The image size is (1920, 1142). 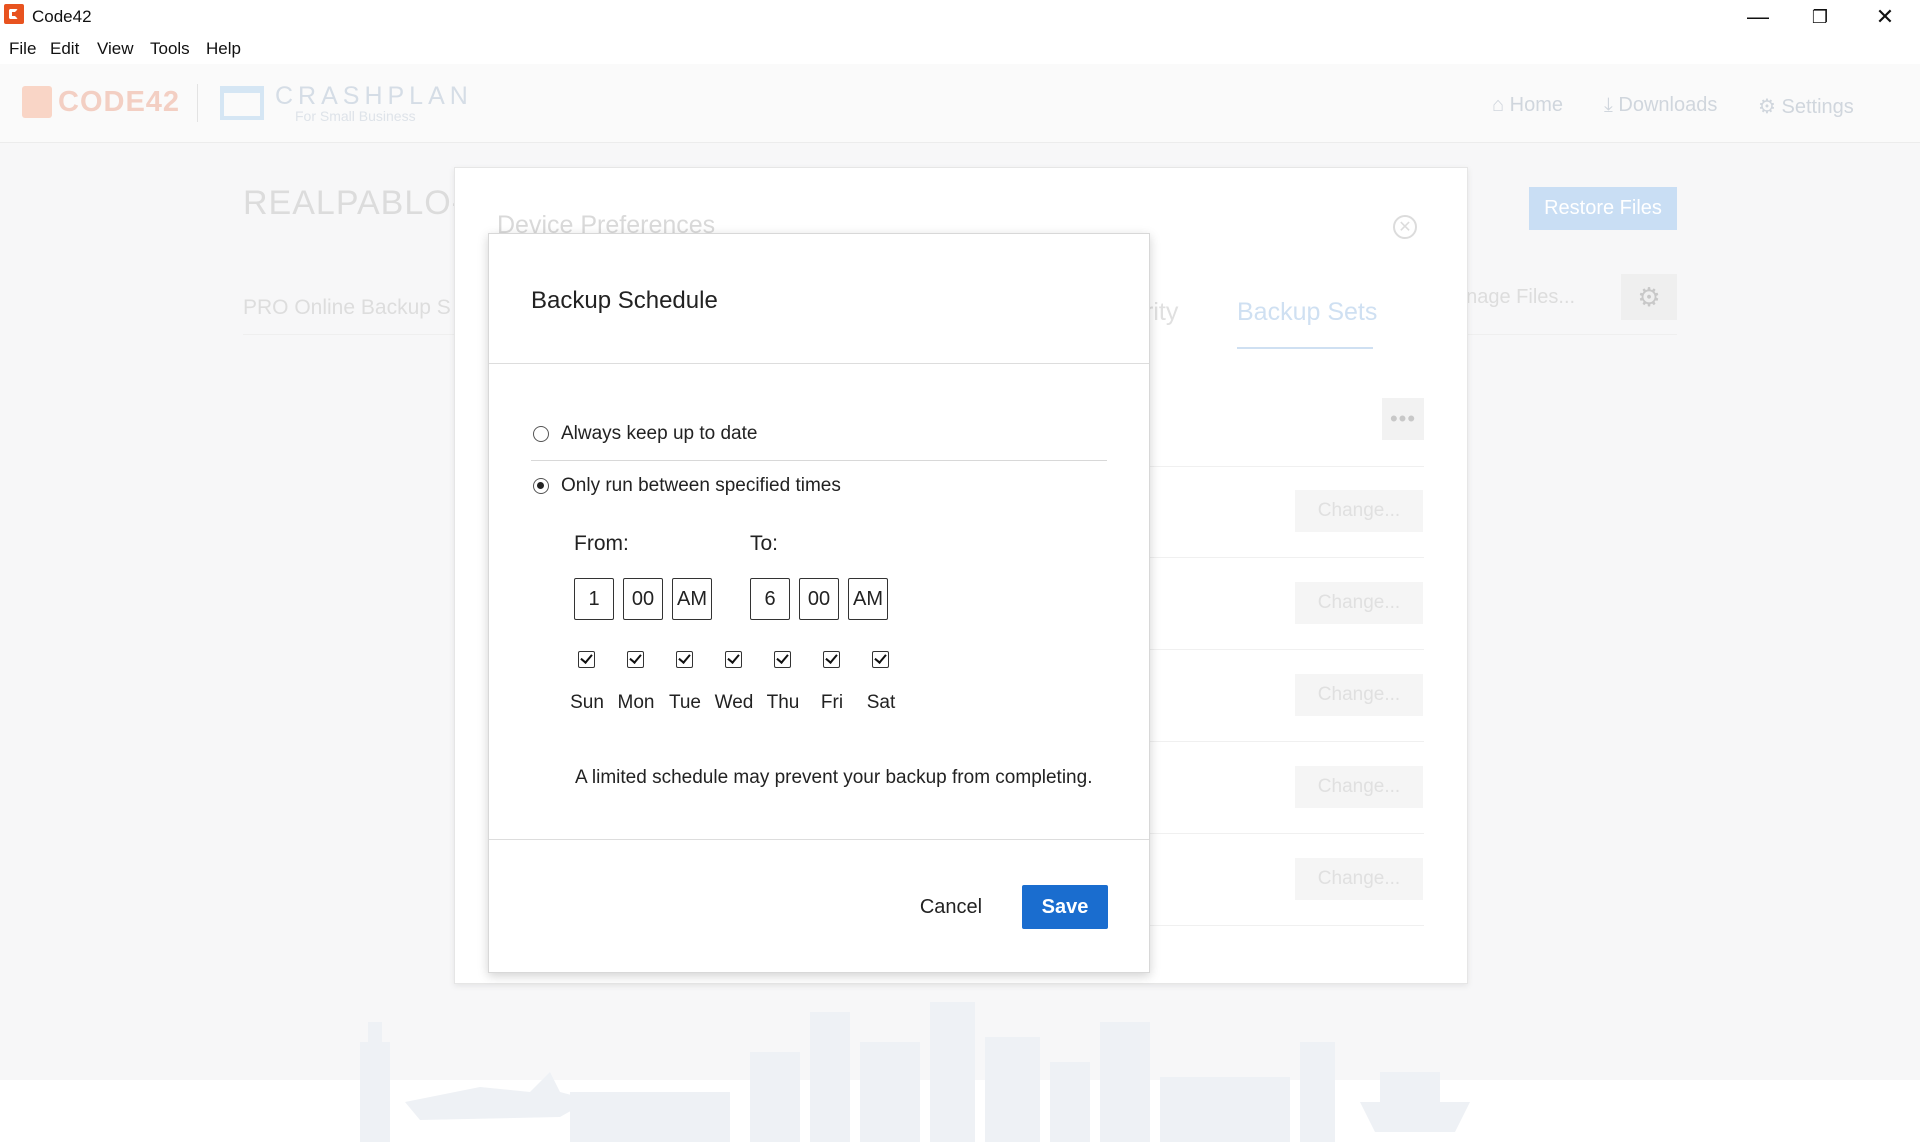 What do you see at coordinates (64, 49) in the screenshot?
I see `menu-edit: Edit` at bounding box center [64, 49].